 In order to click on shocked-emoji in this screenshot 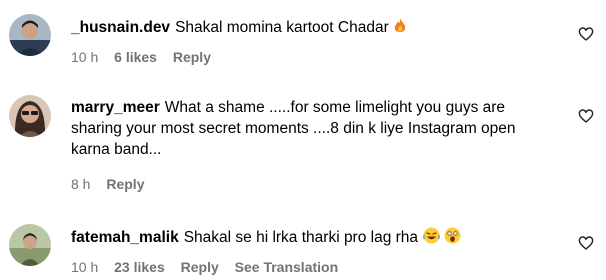, I will do `click(452, 238)`.